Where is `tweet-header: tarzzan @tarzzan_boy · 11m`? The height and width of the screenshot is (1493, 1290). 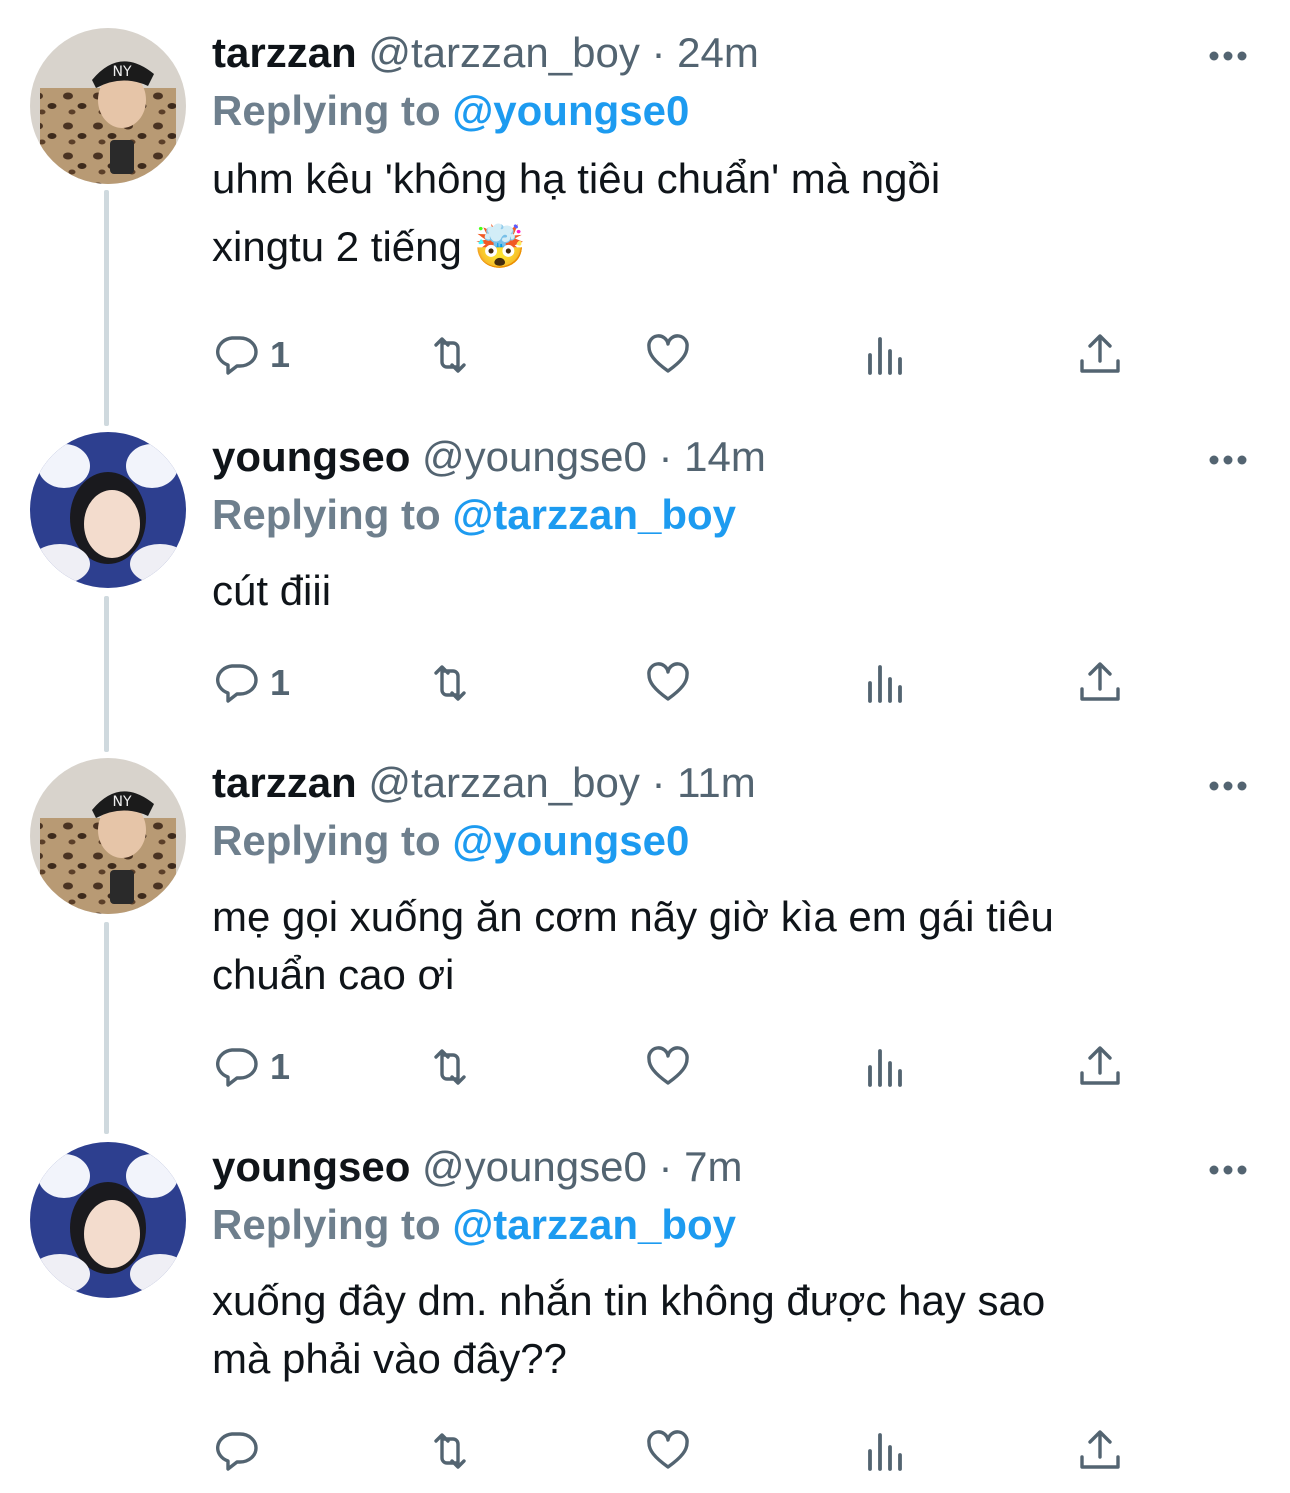 tweet-header: tarzzan @tarzzan_boy · 11m is located at coordinates (731, 783).